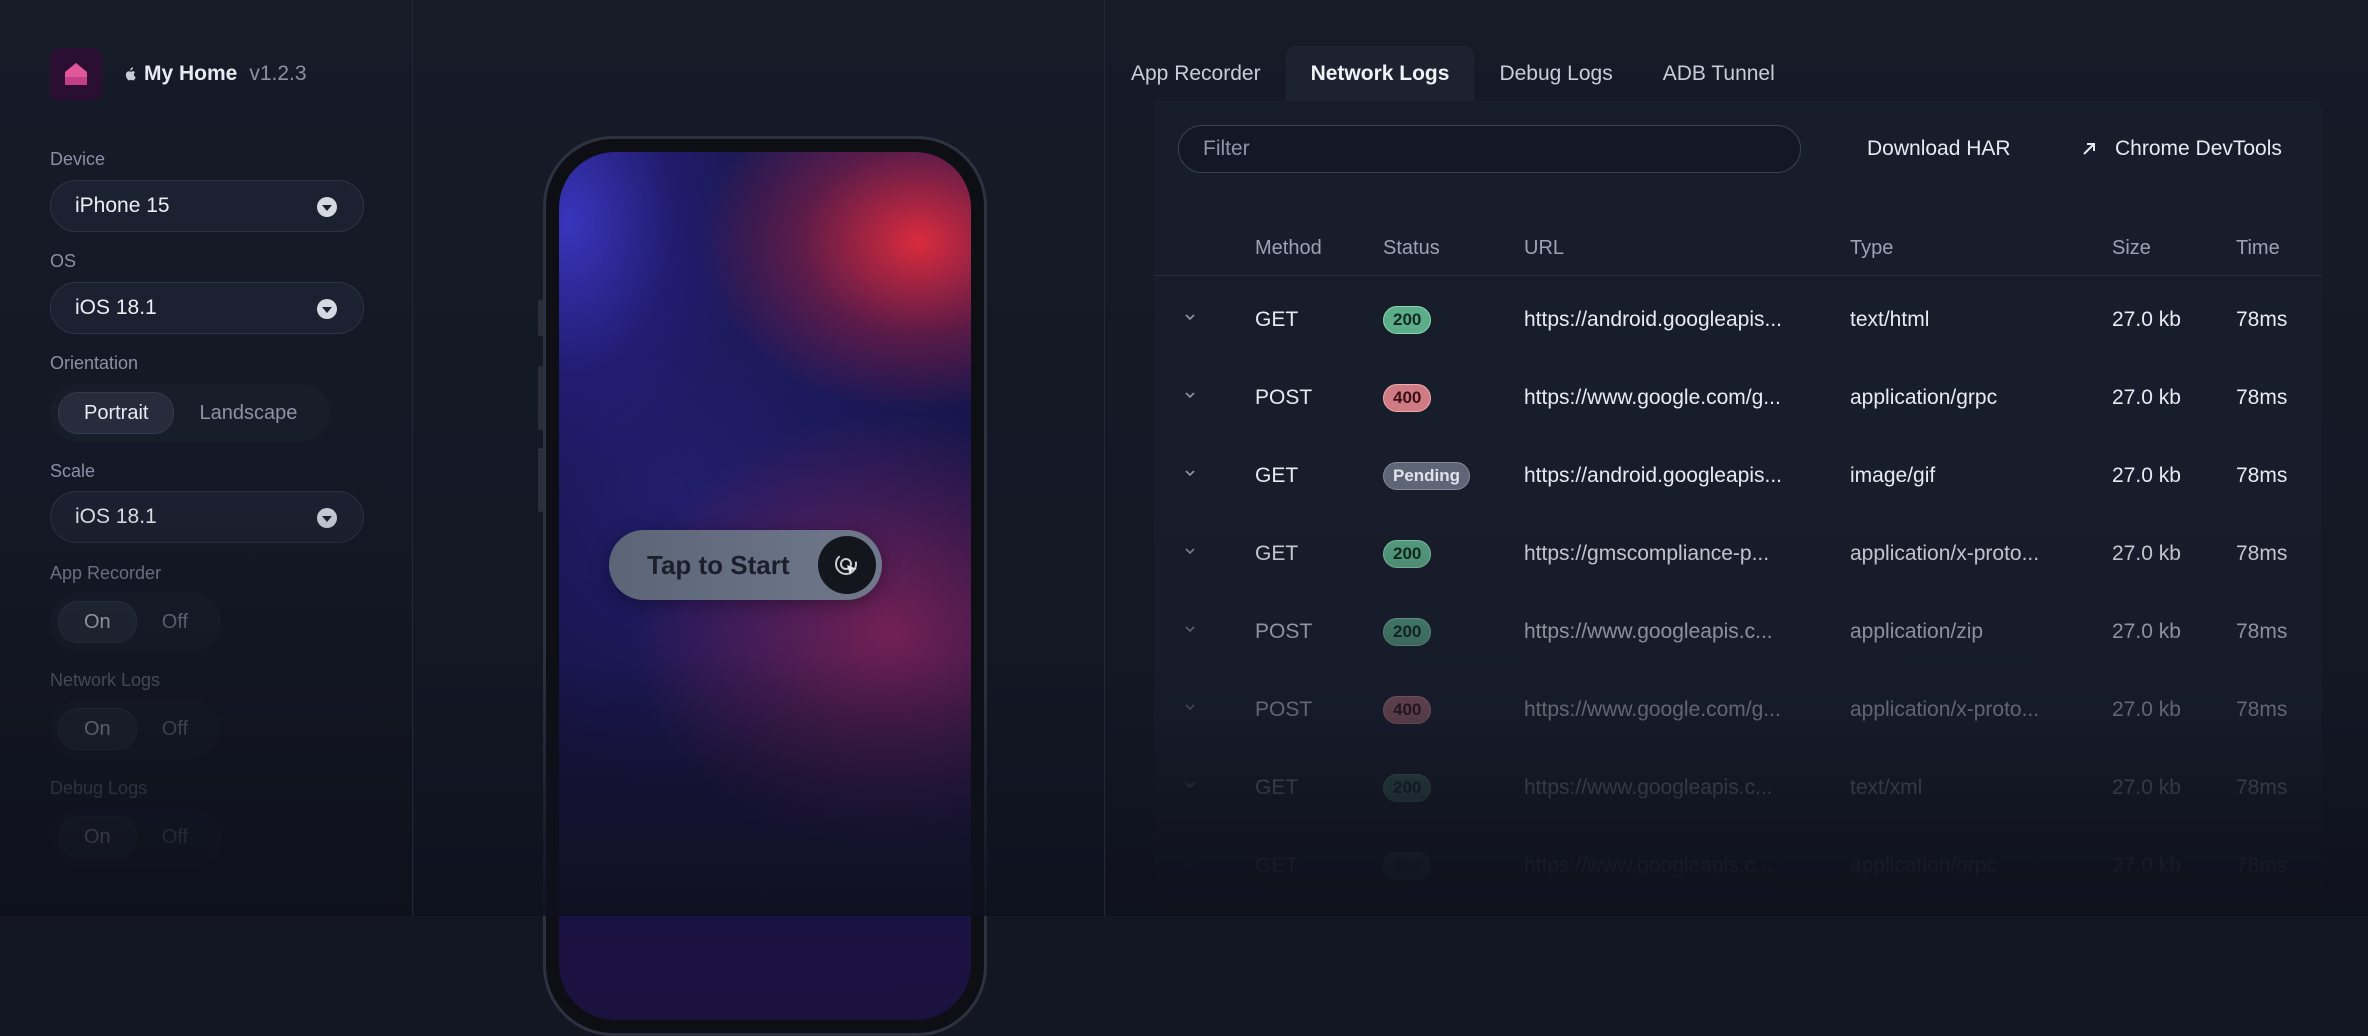  What do you see at coordinates (116, 307) in the screenshot?
I see `os-value: iOS 18.1` at bounding box center [116, 307].